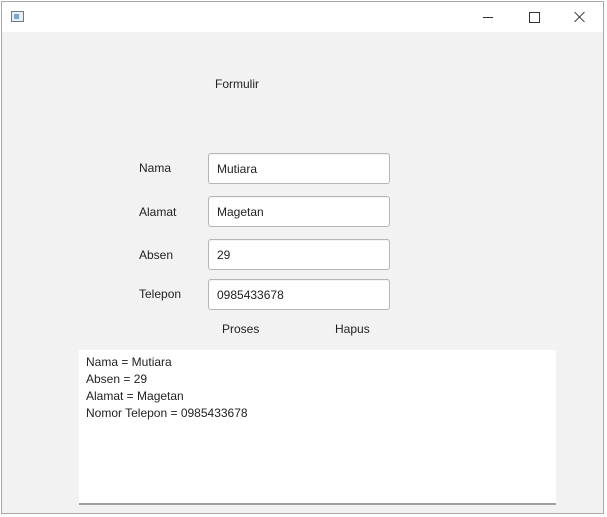 The height and width of the screenshot is (517, 607). What do you see at coordinates (240, 329) in the screenshot?
I see `proses-button: Proses` at bounding box center [240, 329].